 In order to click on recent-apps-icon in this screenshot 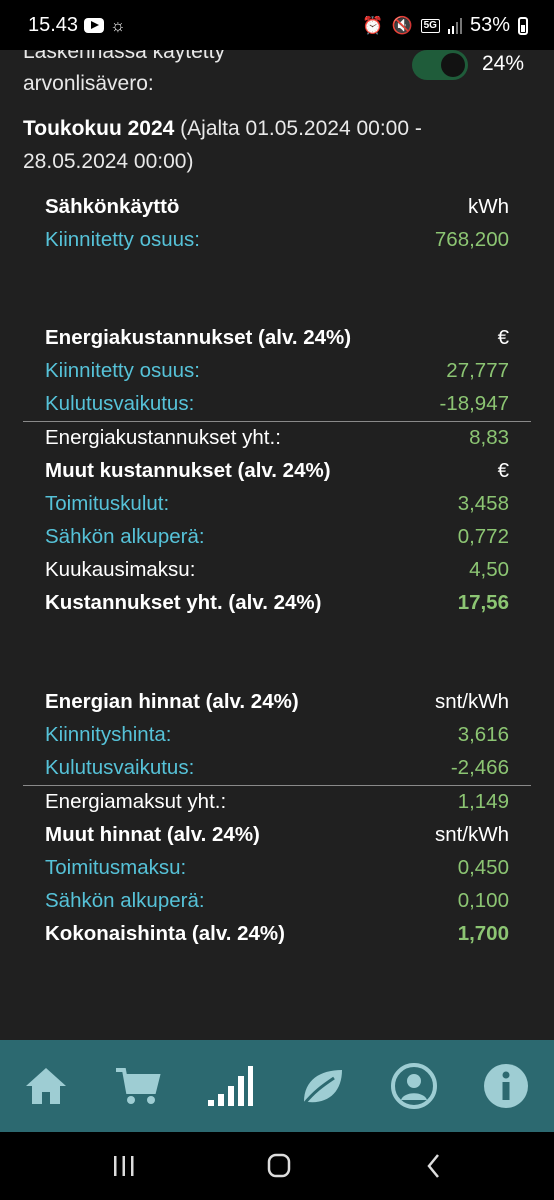, I will do `click(124, 1166)`.